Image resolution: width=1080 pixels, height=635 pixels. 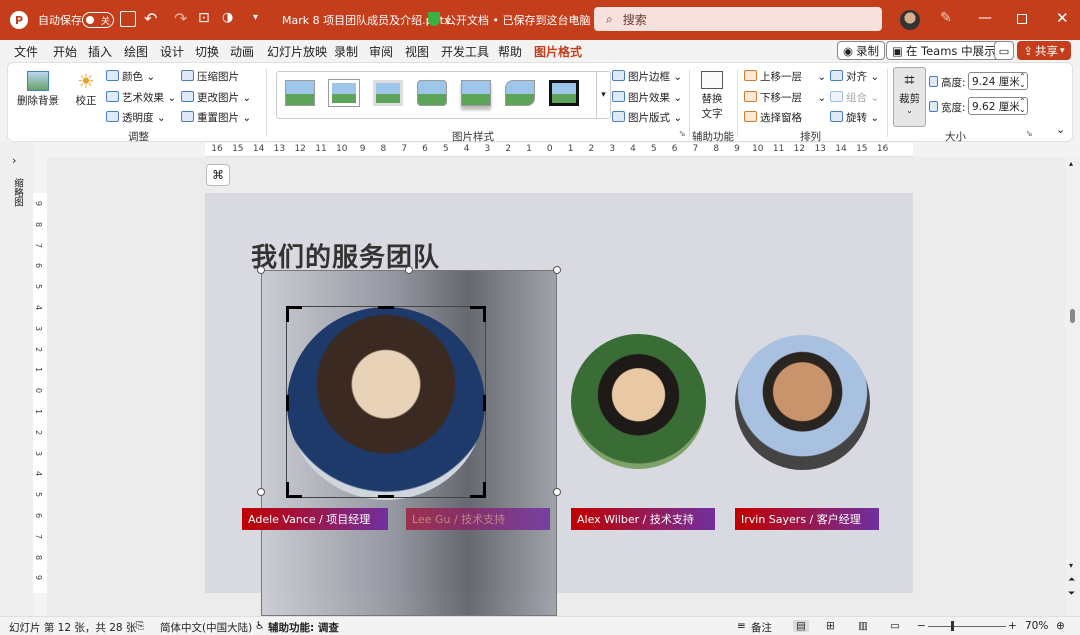 I want to click on zoom-level: 70%, so click(x=1036, y=626).